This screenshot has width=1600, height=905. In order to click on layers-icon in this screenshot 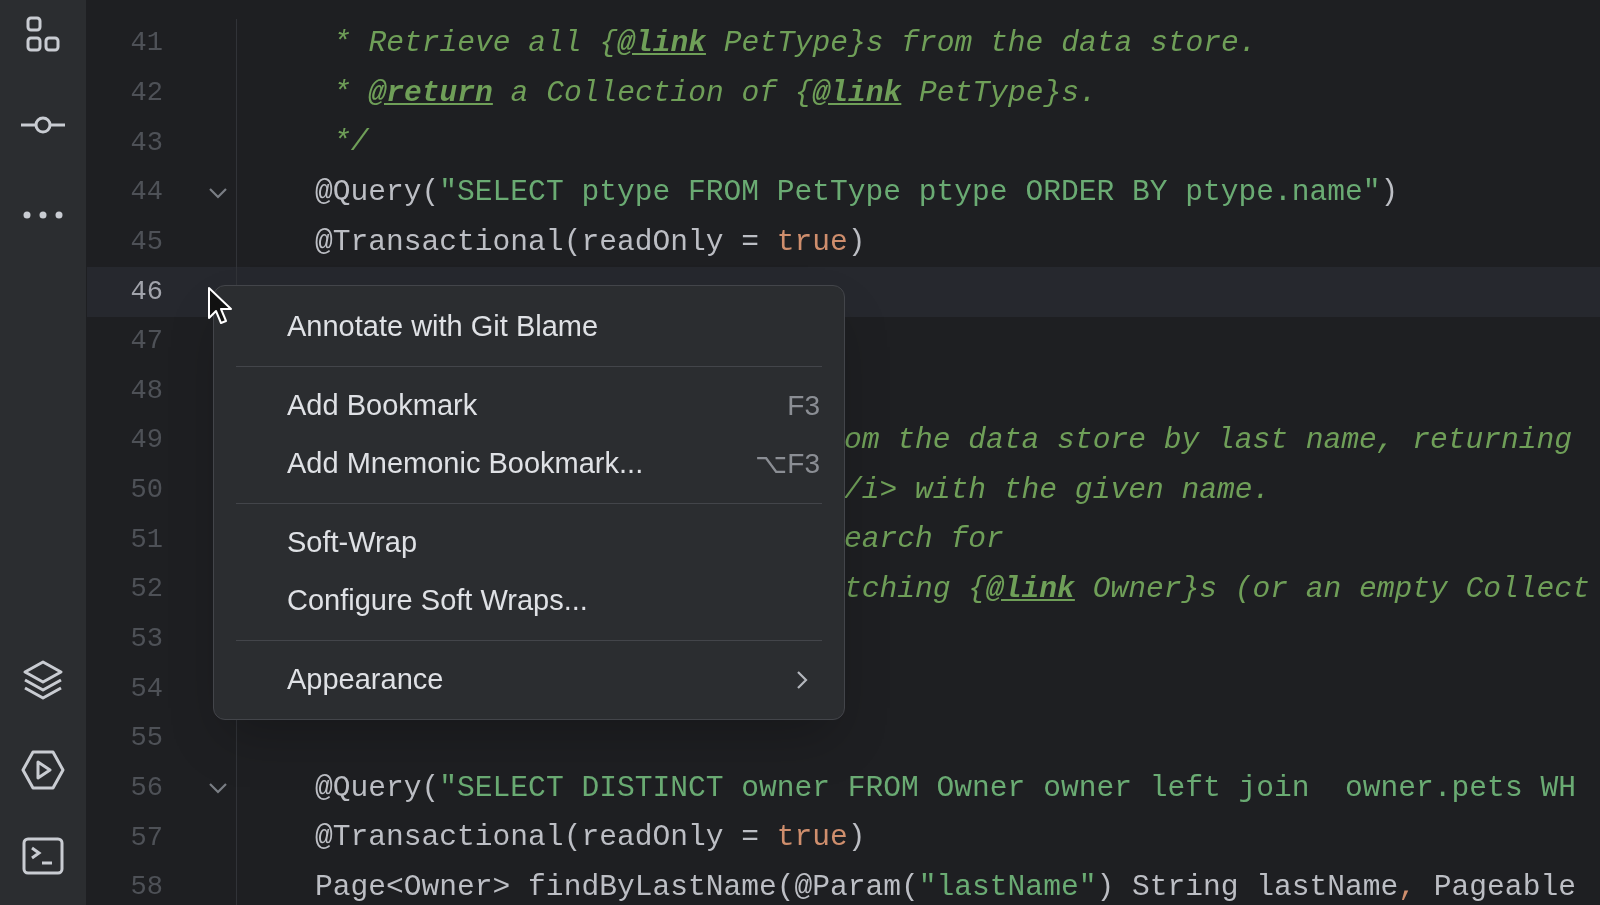, I will do `click(43, 680)`.